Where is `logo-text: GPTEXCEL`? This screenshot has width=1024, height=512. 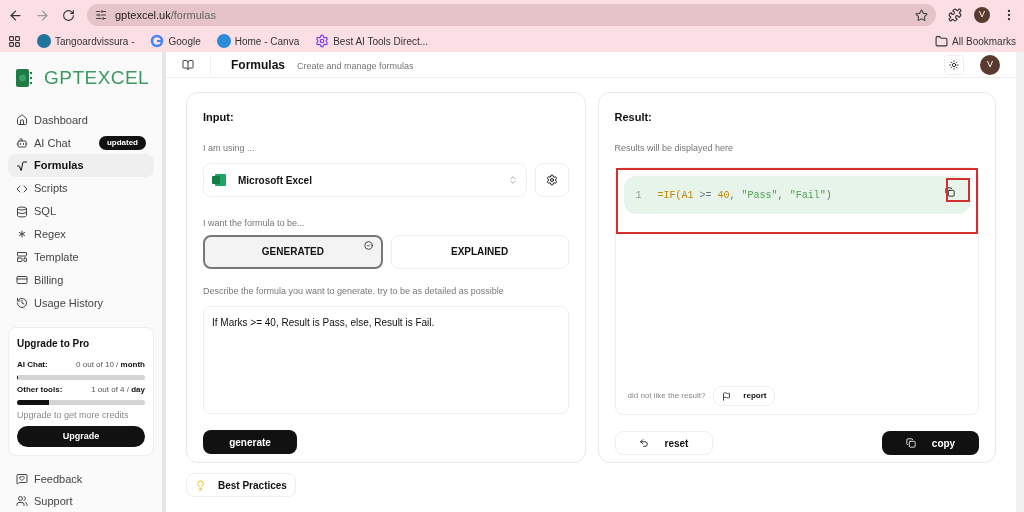 logo-text: GPTEXCEL is located at coordinates (97, 78).